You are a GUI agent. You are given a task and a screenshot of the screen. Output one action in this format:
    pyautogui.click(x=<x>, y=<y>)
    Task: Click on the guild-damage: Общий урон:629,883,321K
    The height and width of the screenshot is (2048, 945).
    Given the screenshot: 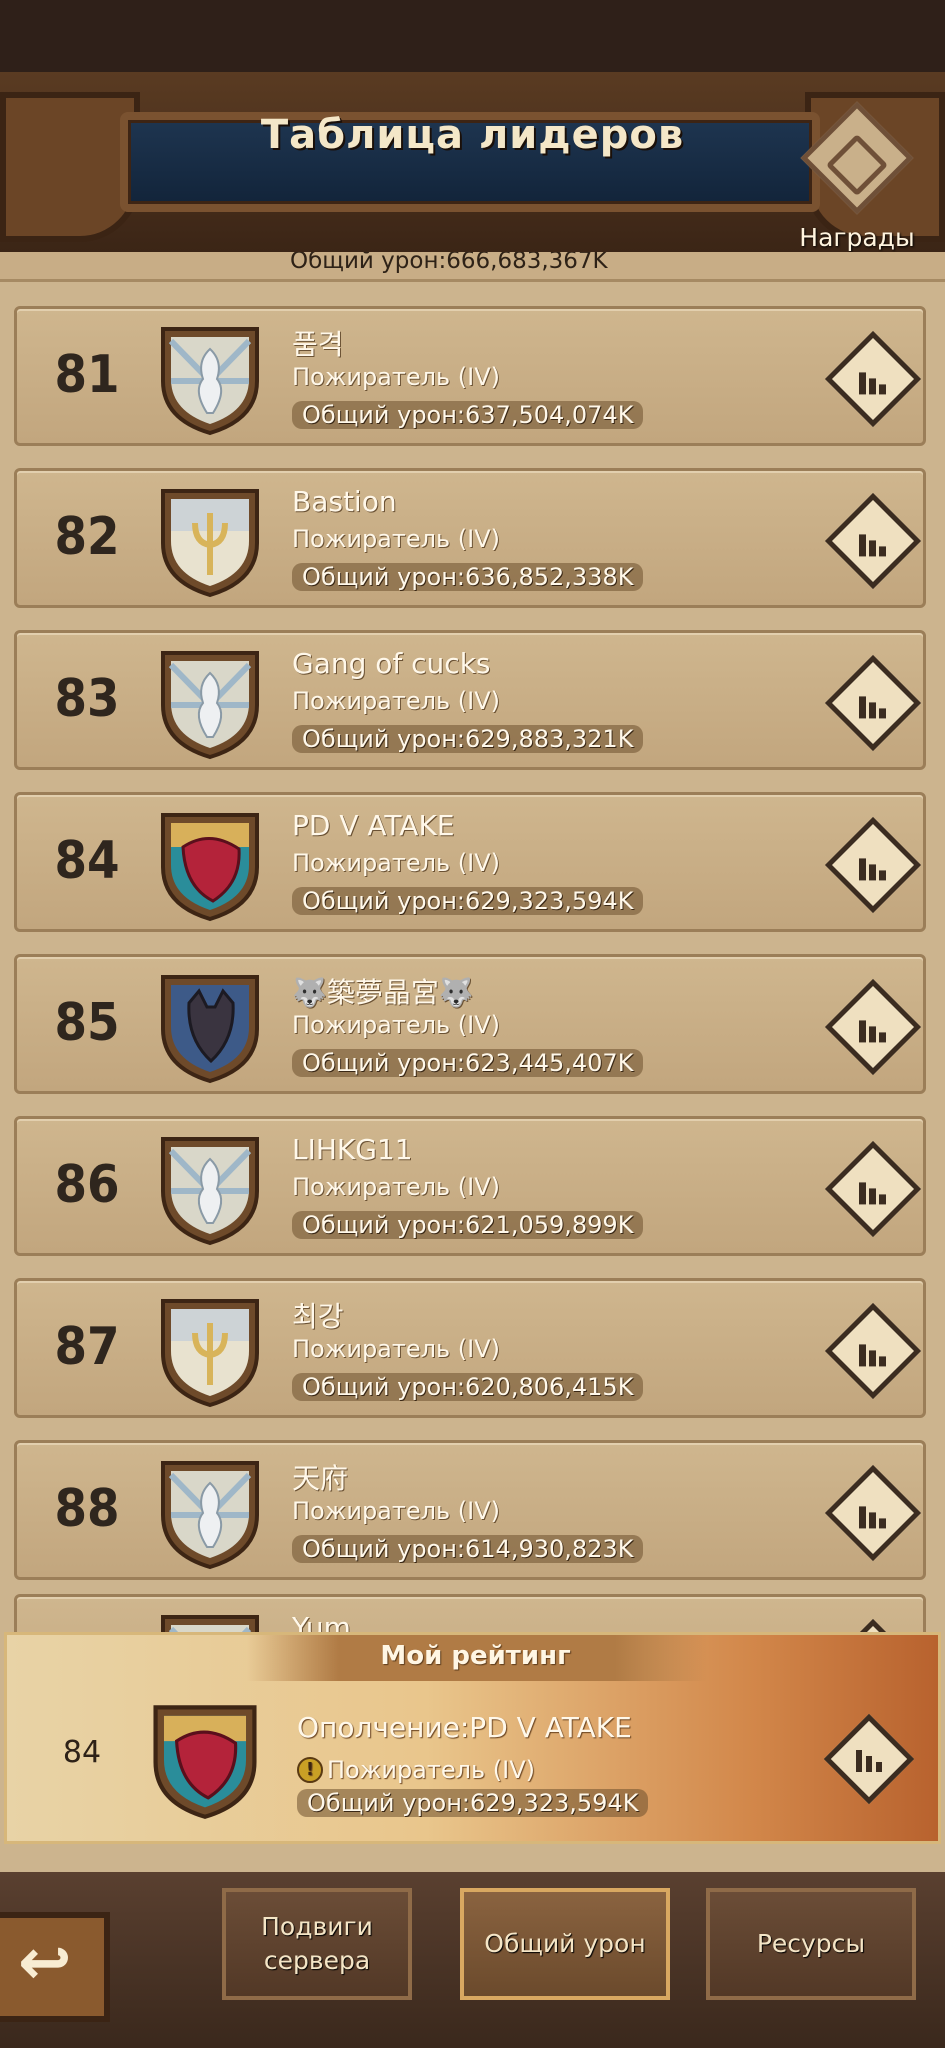 What is the action you would take?
    pyautogui.click(x=468, y=739)
    